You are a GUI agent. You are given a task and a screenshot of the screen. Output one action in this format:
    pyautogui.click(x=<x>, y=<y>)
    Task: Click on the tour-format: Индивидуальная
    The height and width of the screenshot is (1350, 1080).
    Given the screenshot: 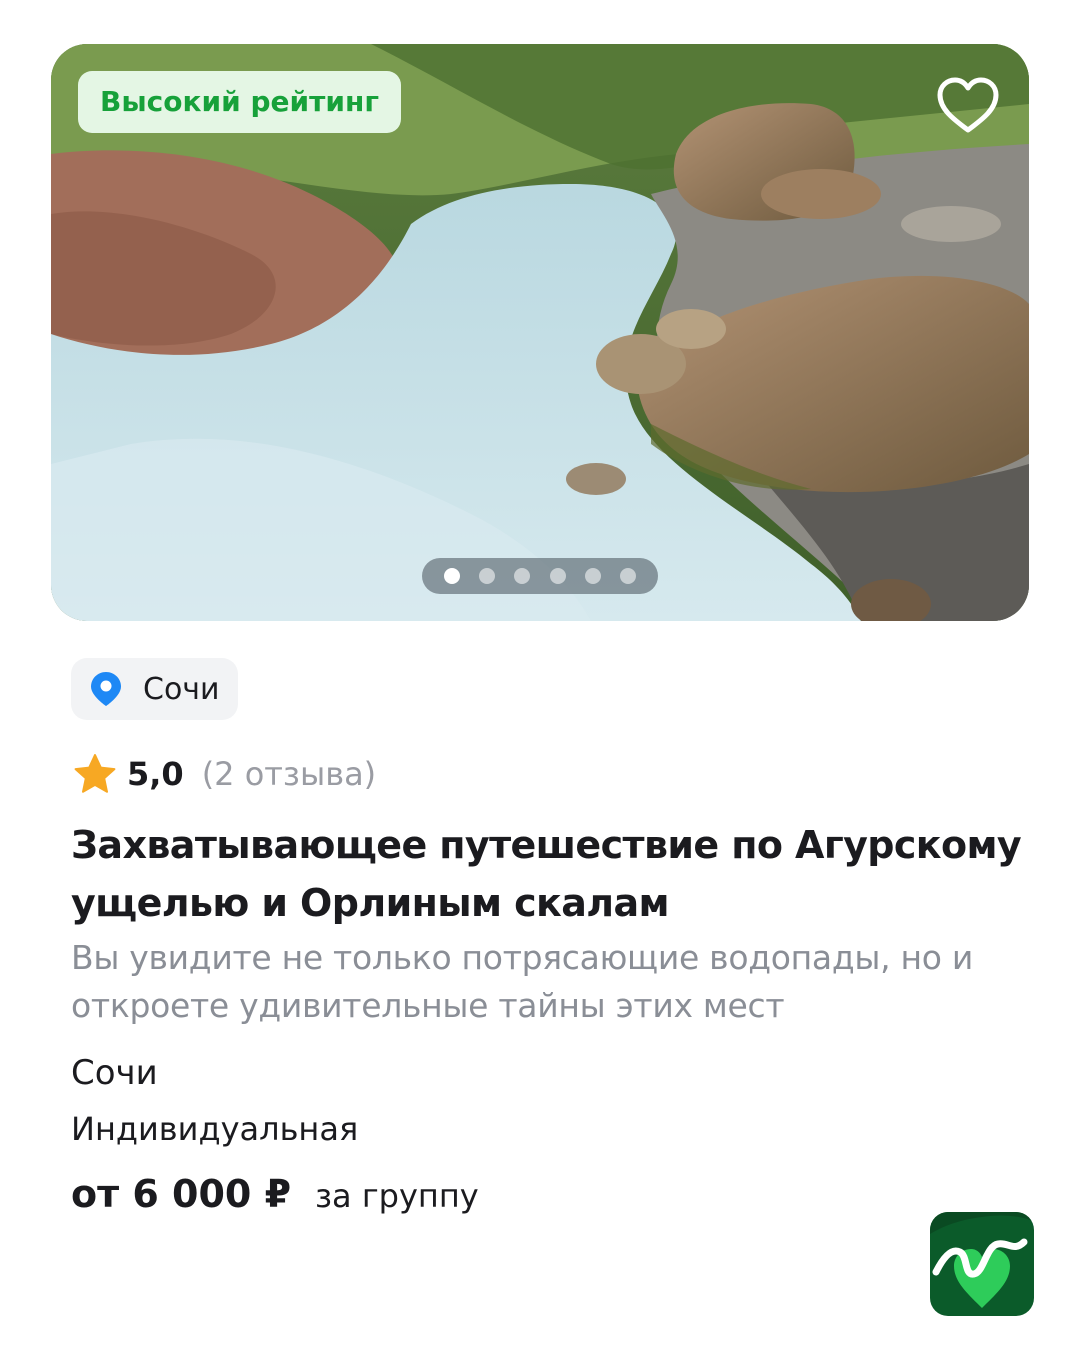 What is the action you would take?
    pyautogui.click(x=215, y=1129)
    